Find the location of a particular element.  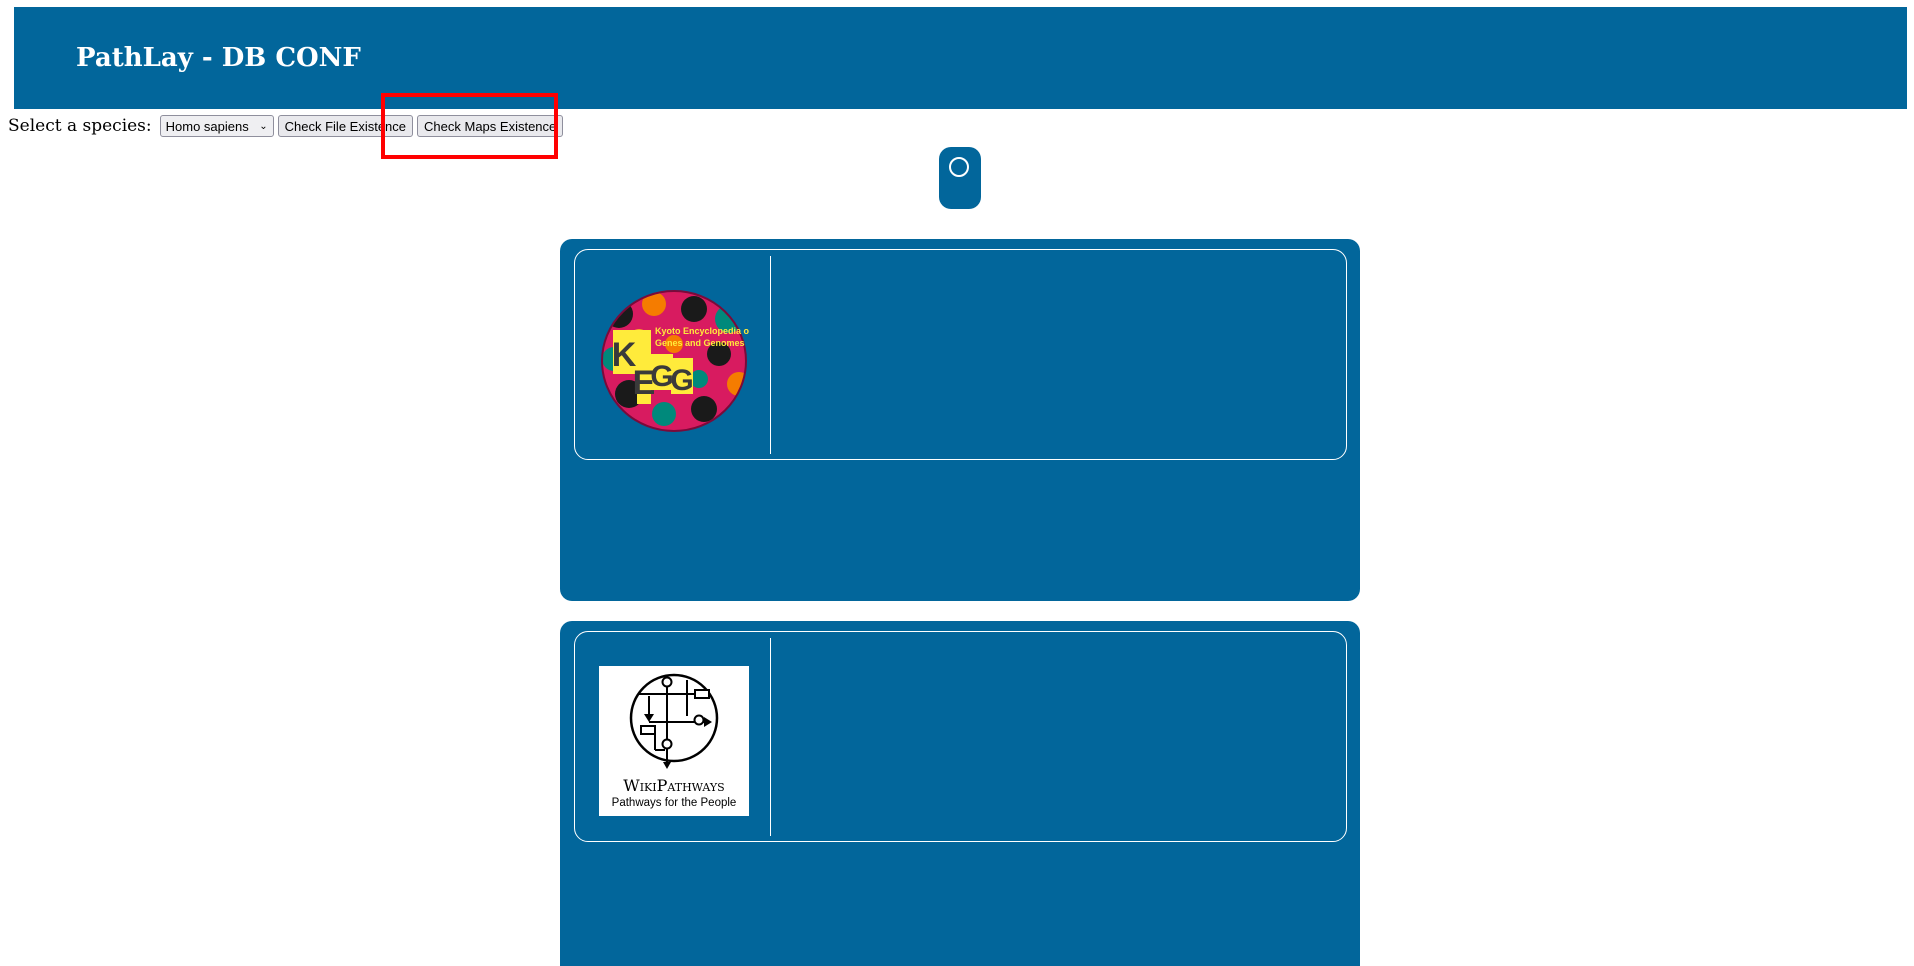

species-select-value: Homo sapiens is located at coordinates (207, 126).